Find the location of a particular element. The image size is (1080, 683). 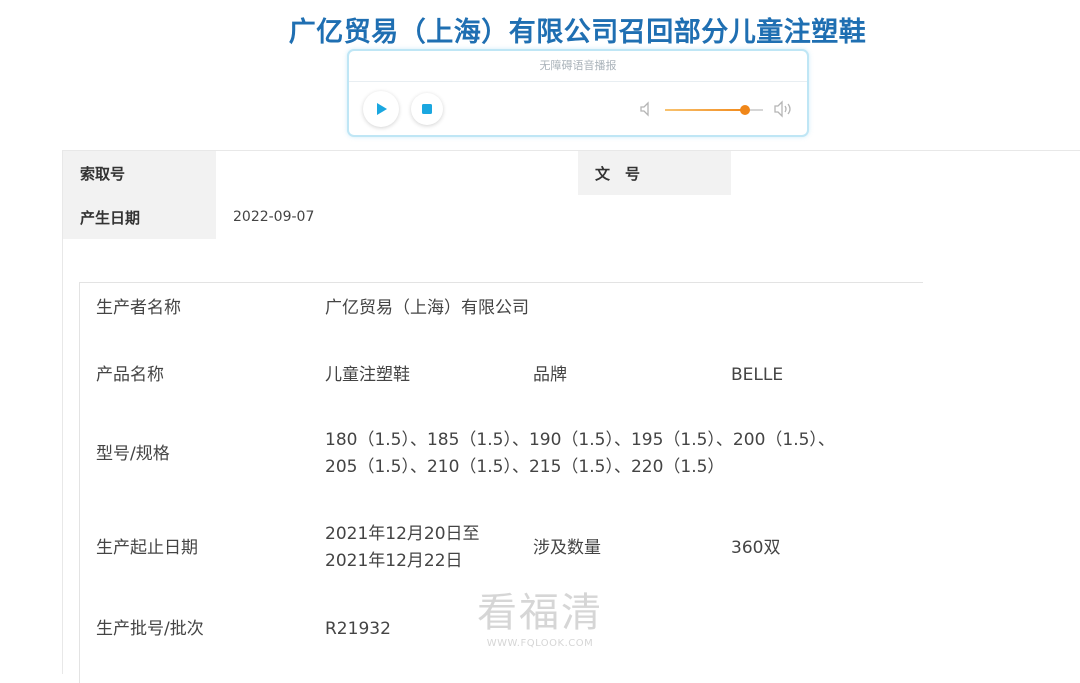

player-caption: 无障碍语音播报 is located at coordinates (578, 66).